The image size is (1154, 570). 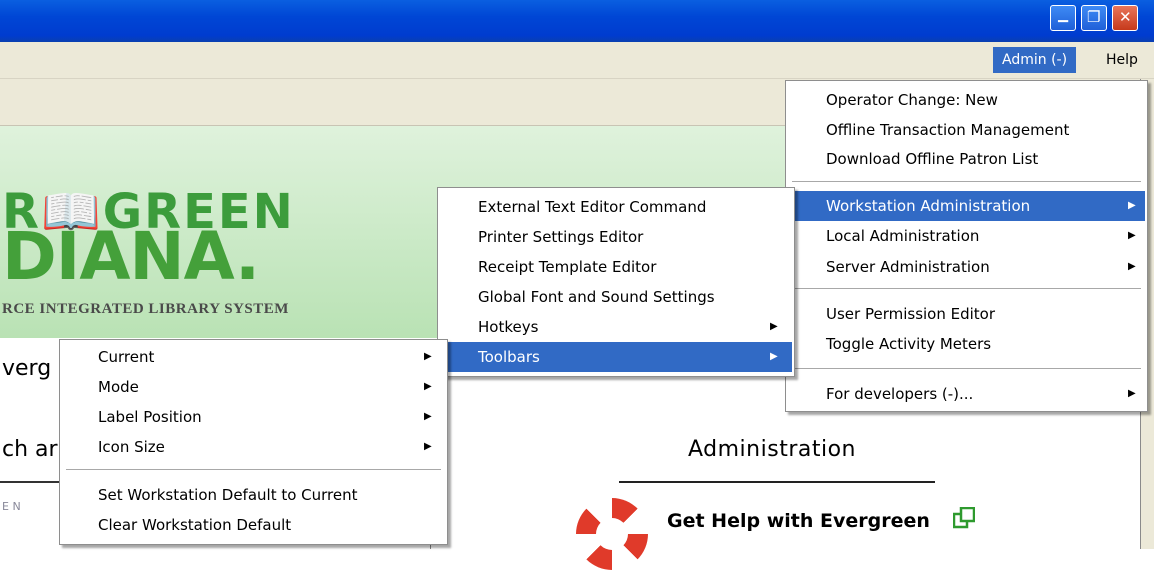 I want to click on menu-item-global-font-sound: Global Font and Sound Settings, so click(x=616, y=297).